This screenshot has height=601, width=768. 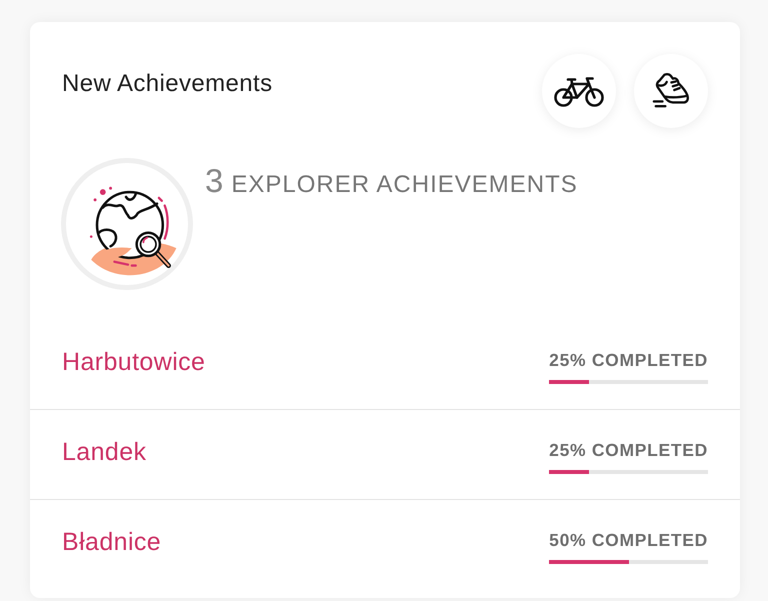 What do you see at coordinates (134, 362) in the screenshot?
I see `place-link: Harbutowice` at bounding box center [134, 362].